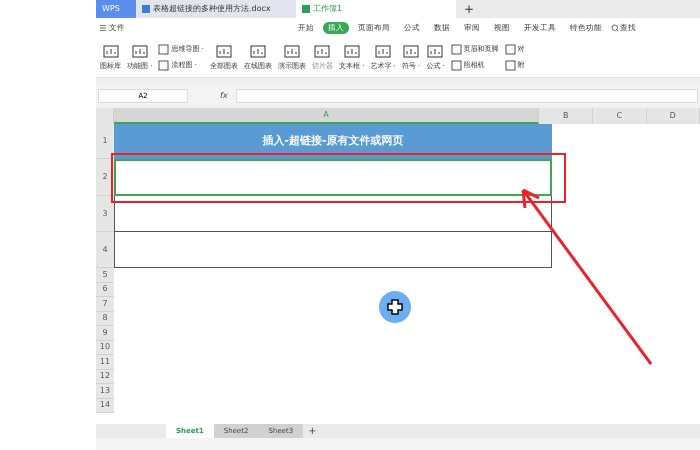 This screenshot has width=700, height=450. I want to click on row-header: 10, so click(105, 347).